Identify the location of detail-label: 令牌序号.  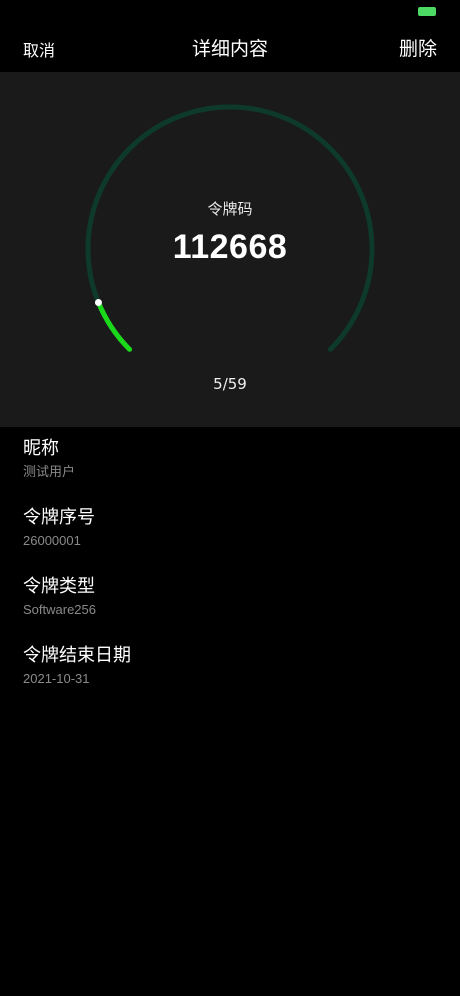
(59, 517).